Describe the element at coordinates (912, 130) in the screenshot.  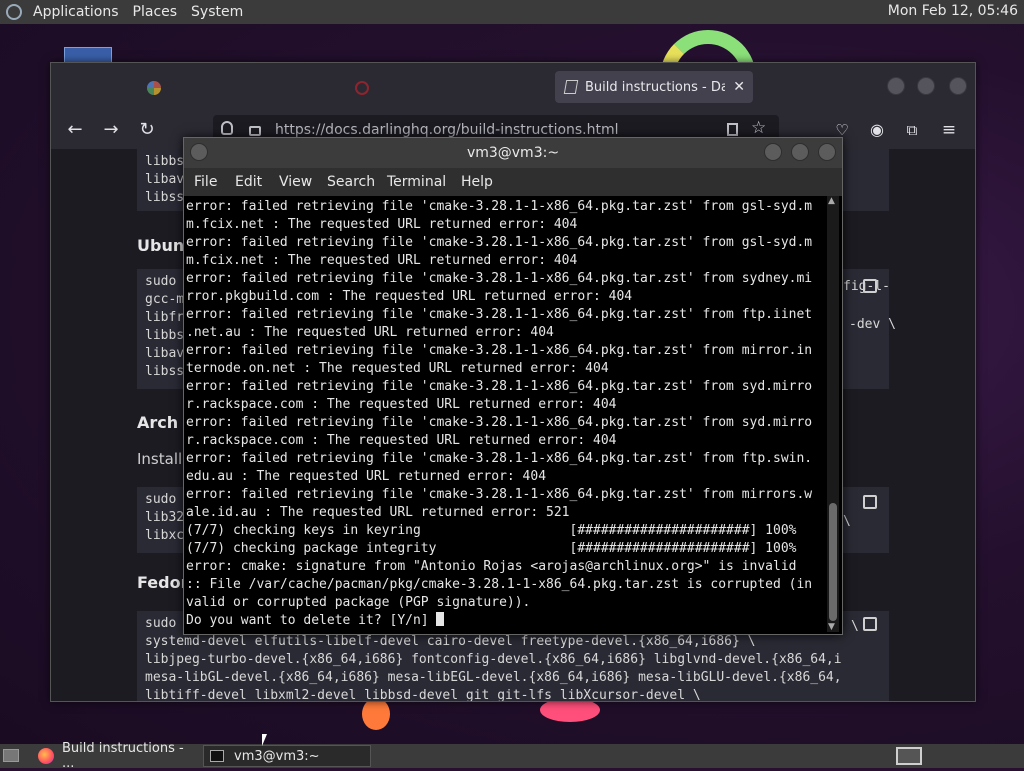
I see `extensions-icon: ⧉` at that location.